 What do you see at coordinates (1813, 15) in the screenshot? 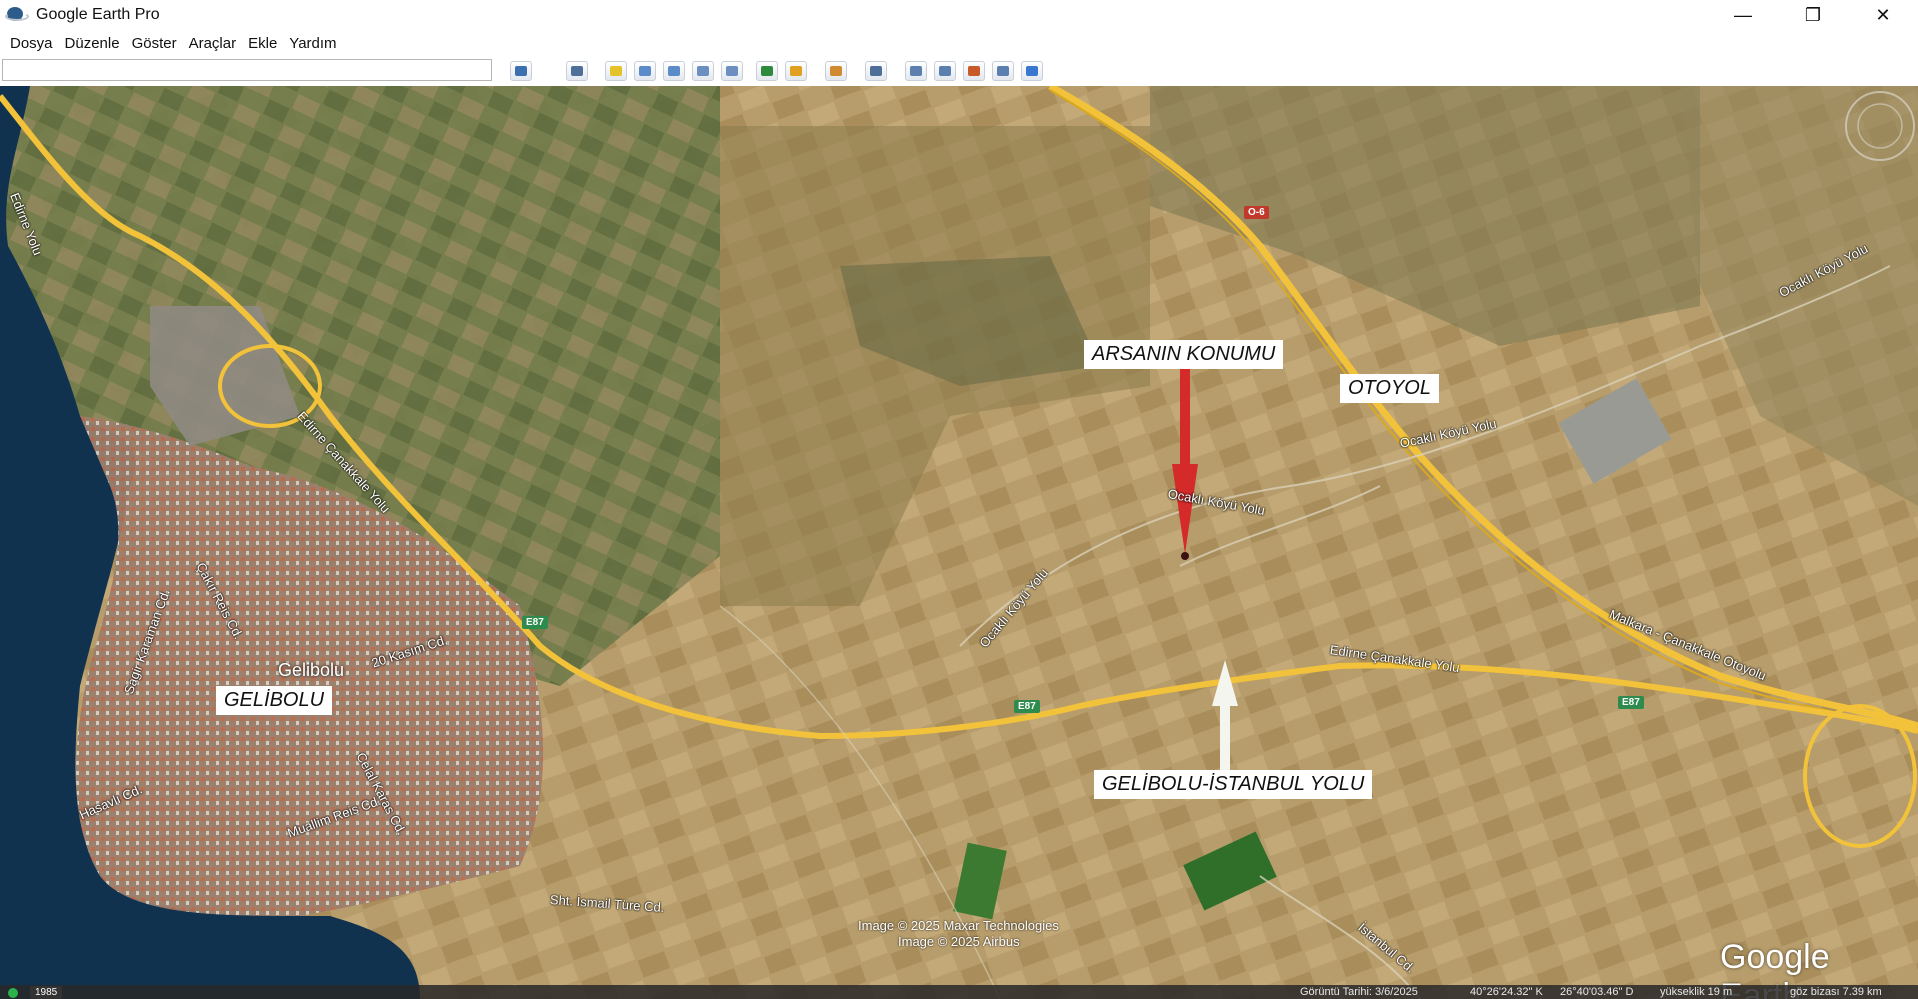
I see `restore-button: ❐` at bounding box center [1813, 15].